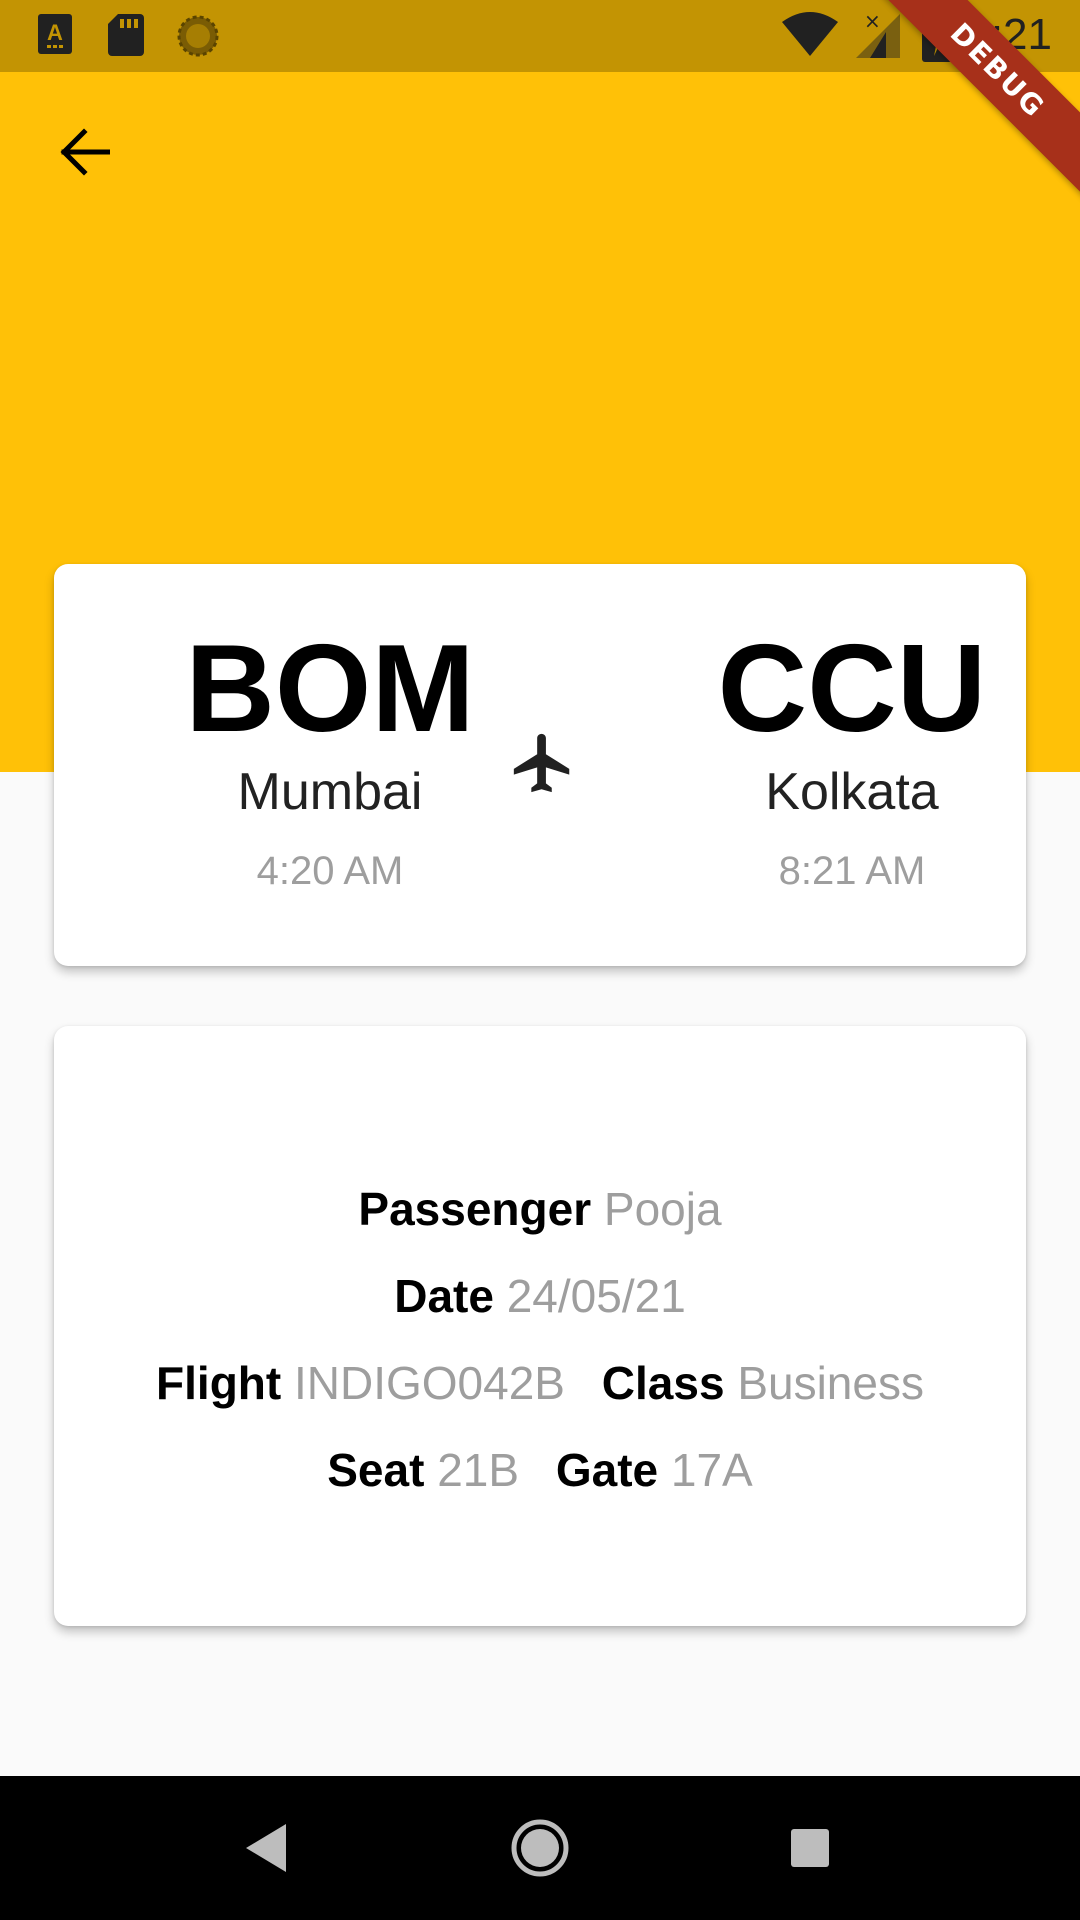 The image size is (1080, 1920). What do you see at coordinates (330, 871) in the screenshot?
I see `departure-time: 4:20 AM` at bounding box center [330, 871].